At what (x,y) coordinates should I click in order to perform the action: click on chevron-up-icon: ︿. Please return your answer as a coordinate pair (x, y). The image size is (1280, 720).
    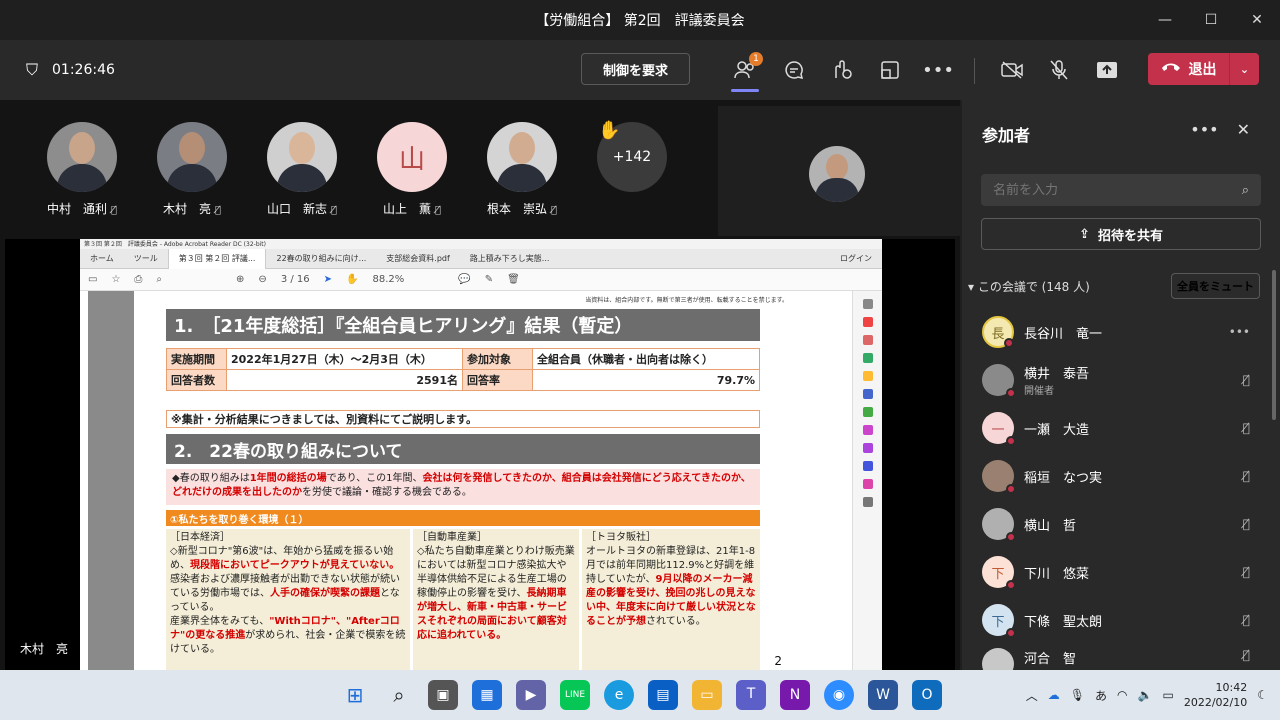
    Looking at the image, I should click on (1032, 695).